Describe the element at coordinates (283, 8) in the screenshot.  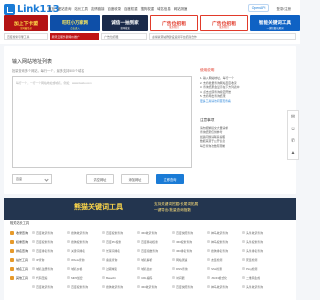
I see `login-button: 登录/注册` at that location.